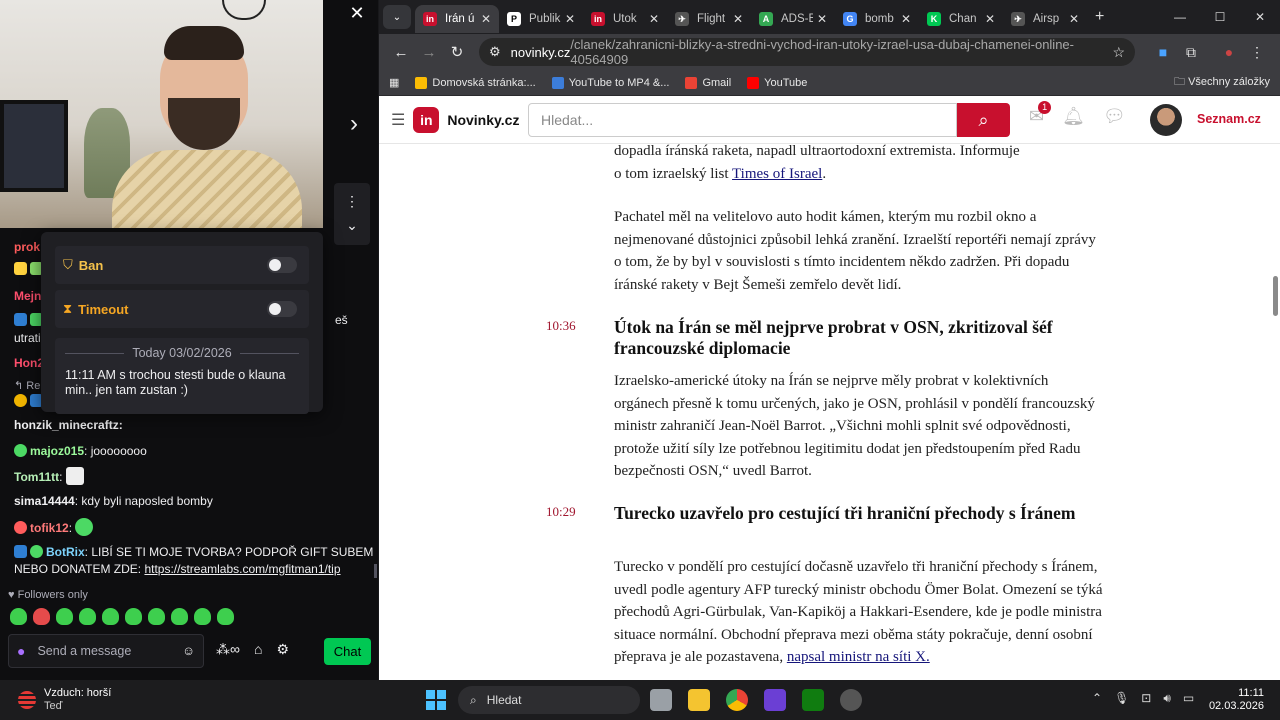 The image size is (1280, 720). What do you see at coordinates (258, 649) in the screenshot?
I see `store-icon: ⌂` at bounding box center [258, 649].